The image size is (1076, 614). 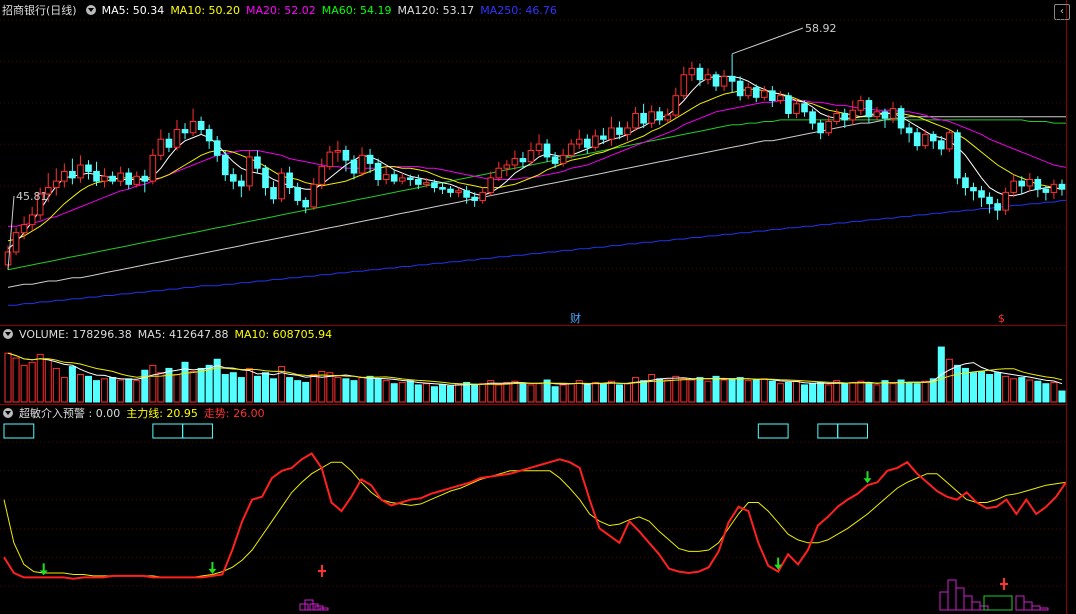 What do you see at coordinates (575, 317) in the screenshot?
I see `financial-report-marker: 财` at bounding box center [575, 317].